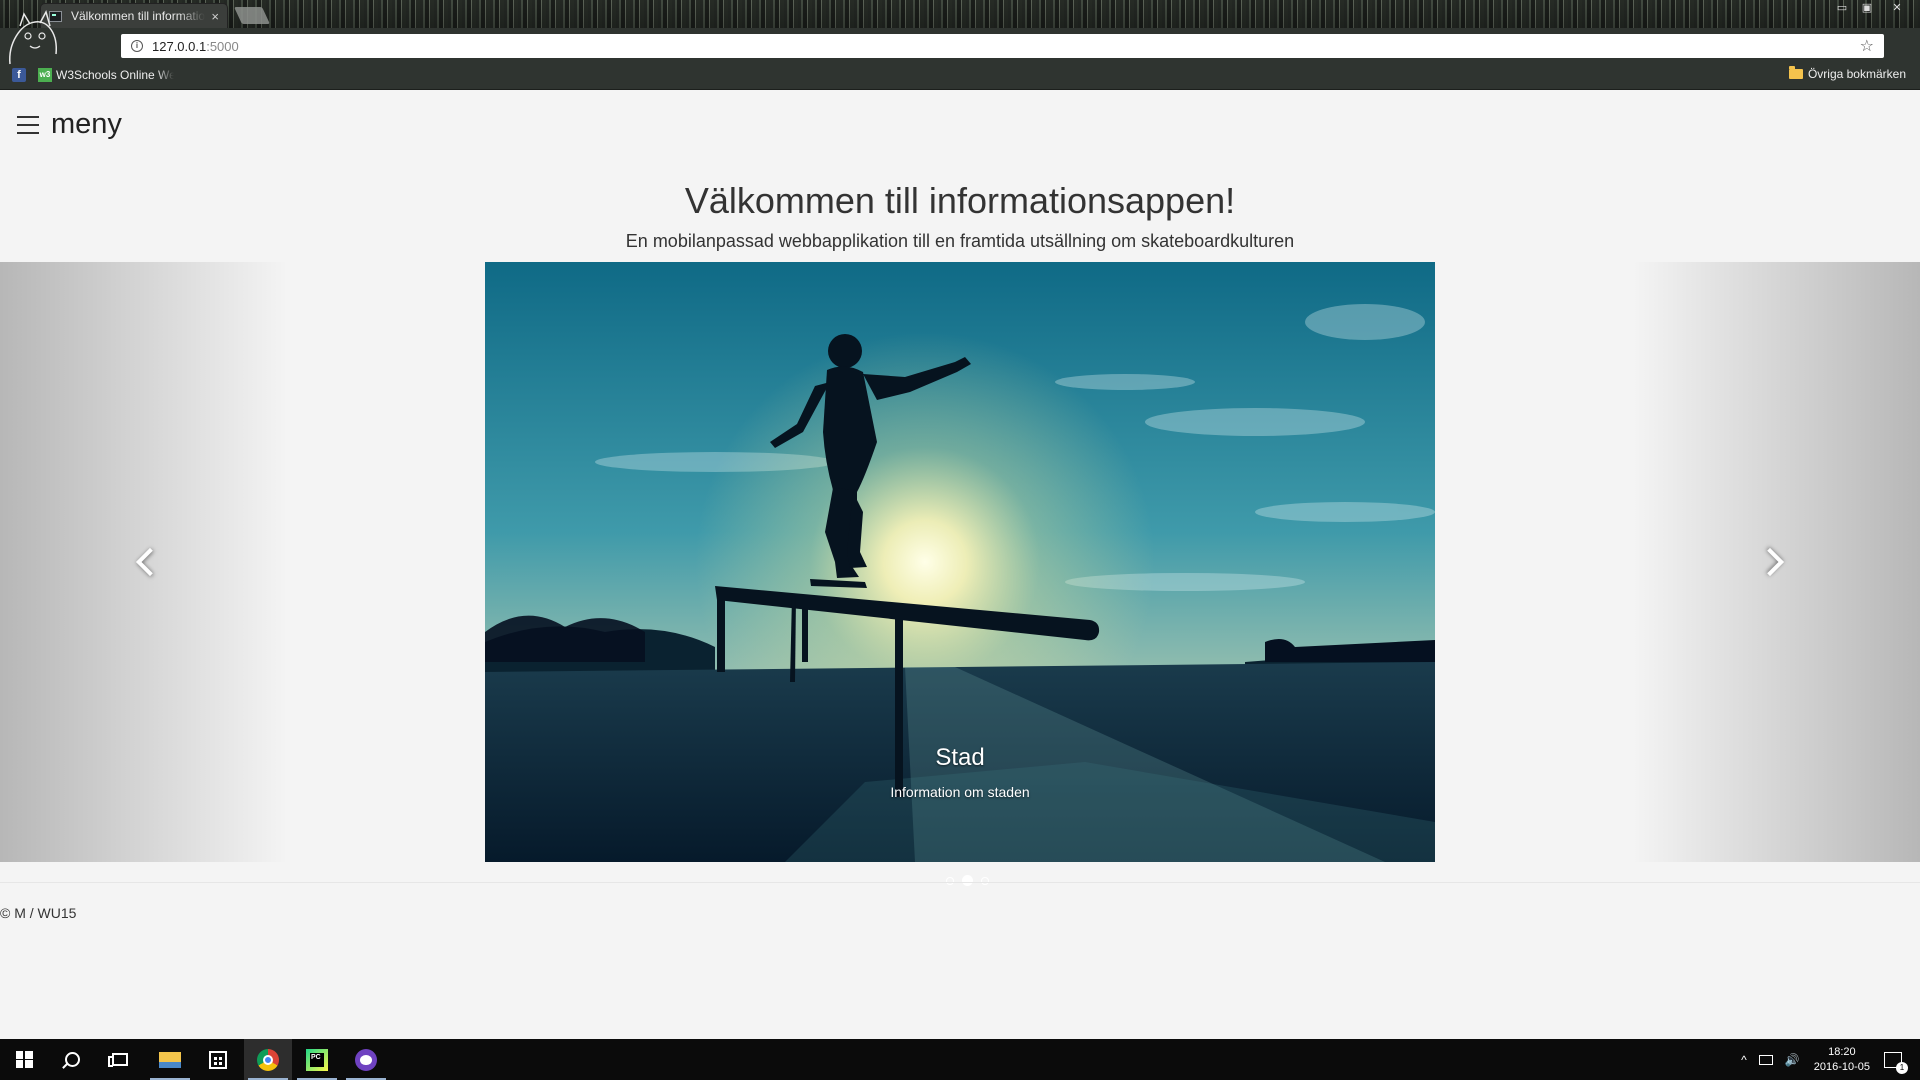  I want to click on clock-time: 18:20, so click(1842, 1051).